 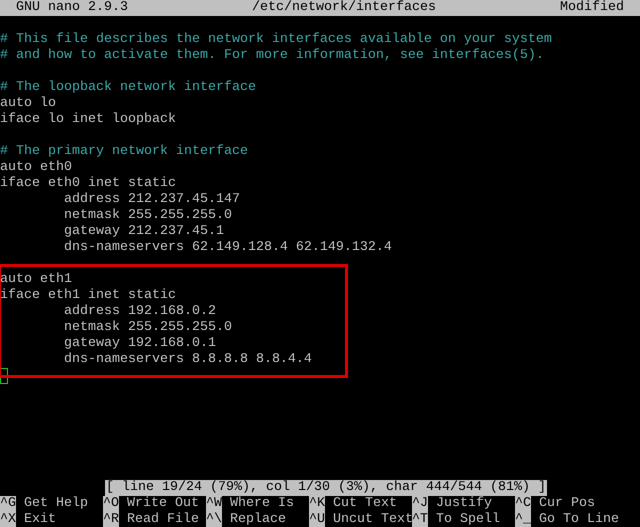 What do you see at coordinates (88, 119) in the screenshot?
I see `code-line: iface lo inet loopback` at bounding box center [88, 119].